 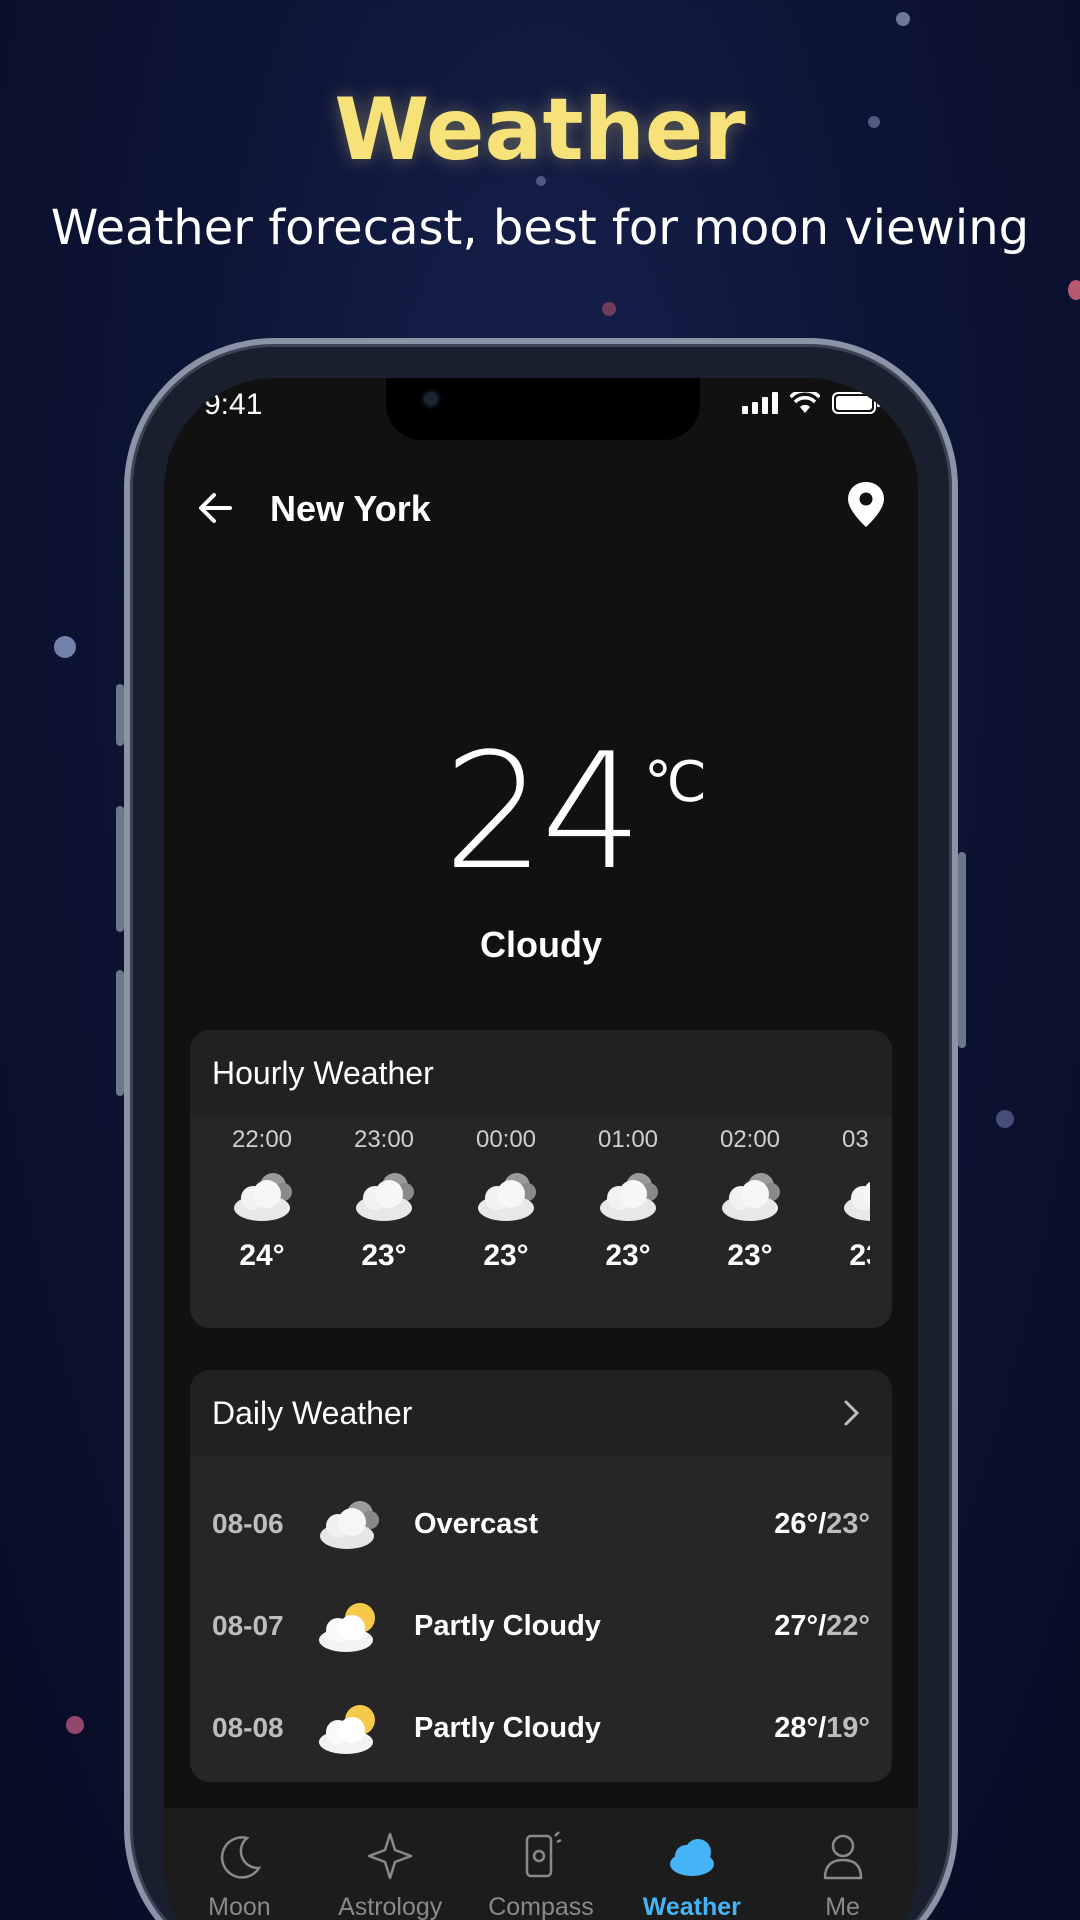 What do you see at coordinates (540, 228) in the screenshot?
I see `promo-subtitle: Weather forecast, best for moon viewing` at bounding box center [540, 228].